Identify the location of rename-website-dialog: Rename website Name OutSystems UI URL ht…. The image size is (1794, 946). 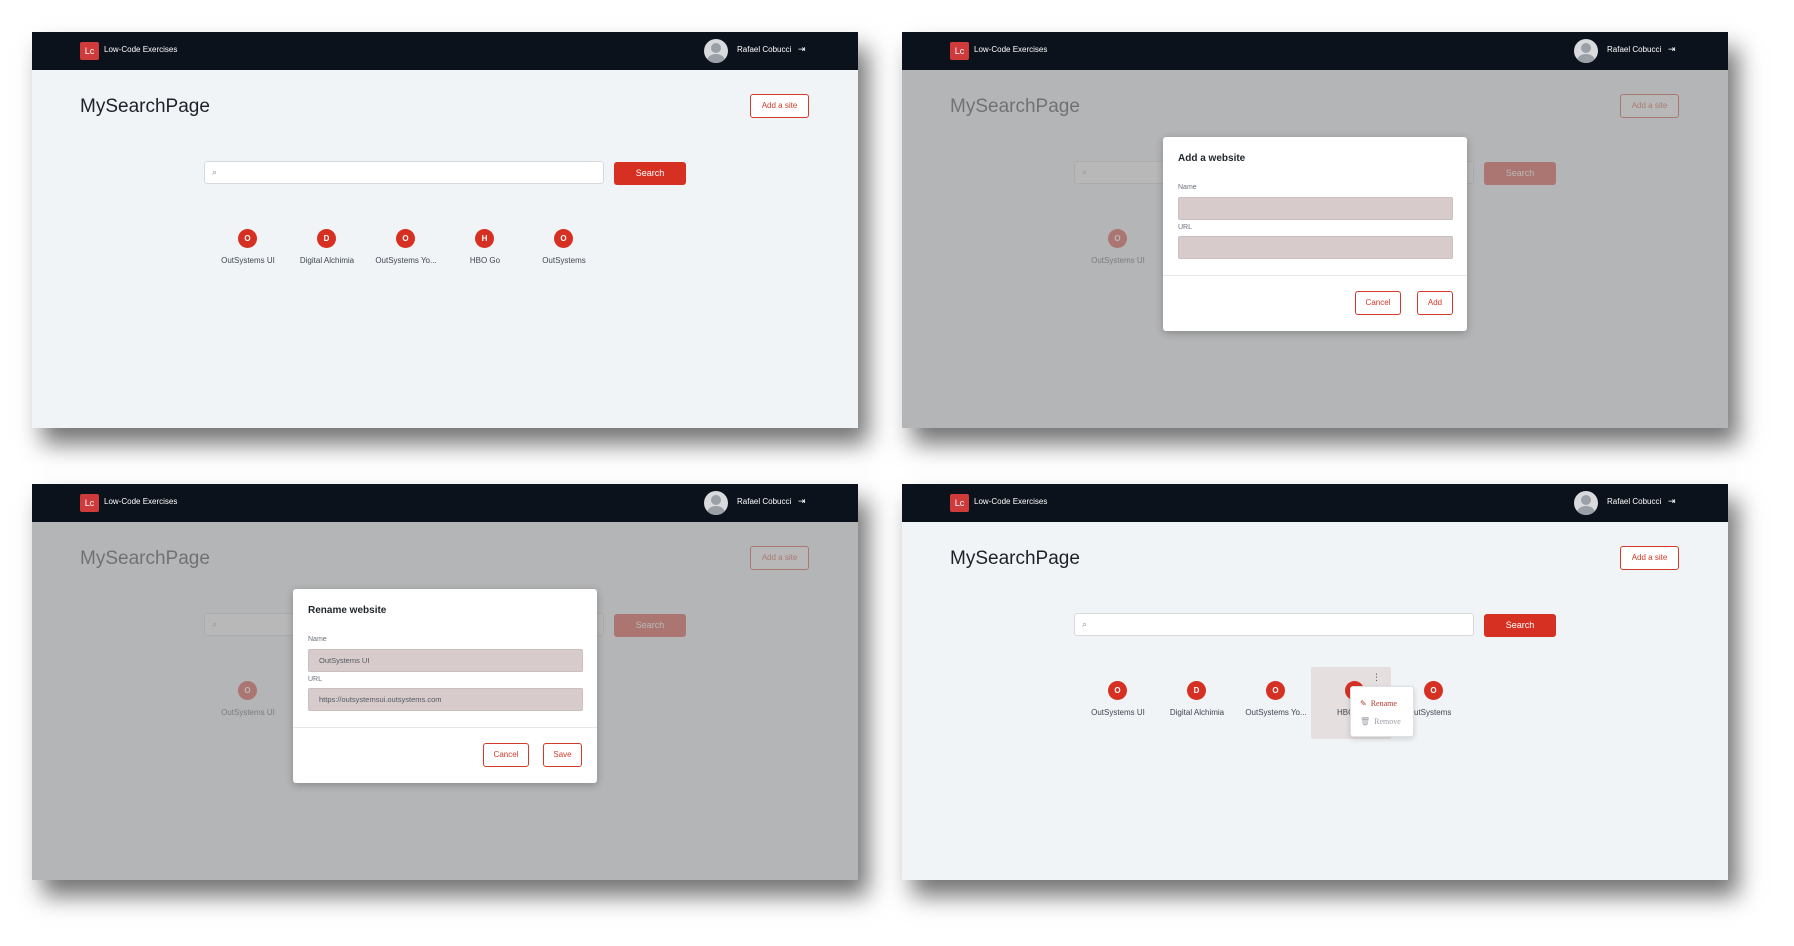
(445, 686).